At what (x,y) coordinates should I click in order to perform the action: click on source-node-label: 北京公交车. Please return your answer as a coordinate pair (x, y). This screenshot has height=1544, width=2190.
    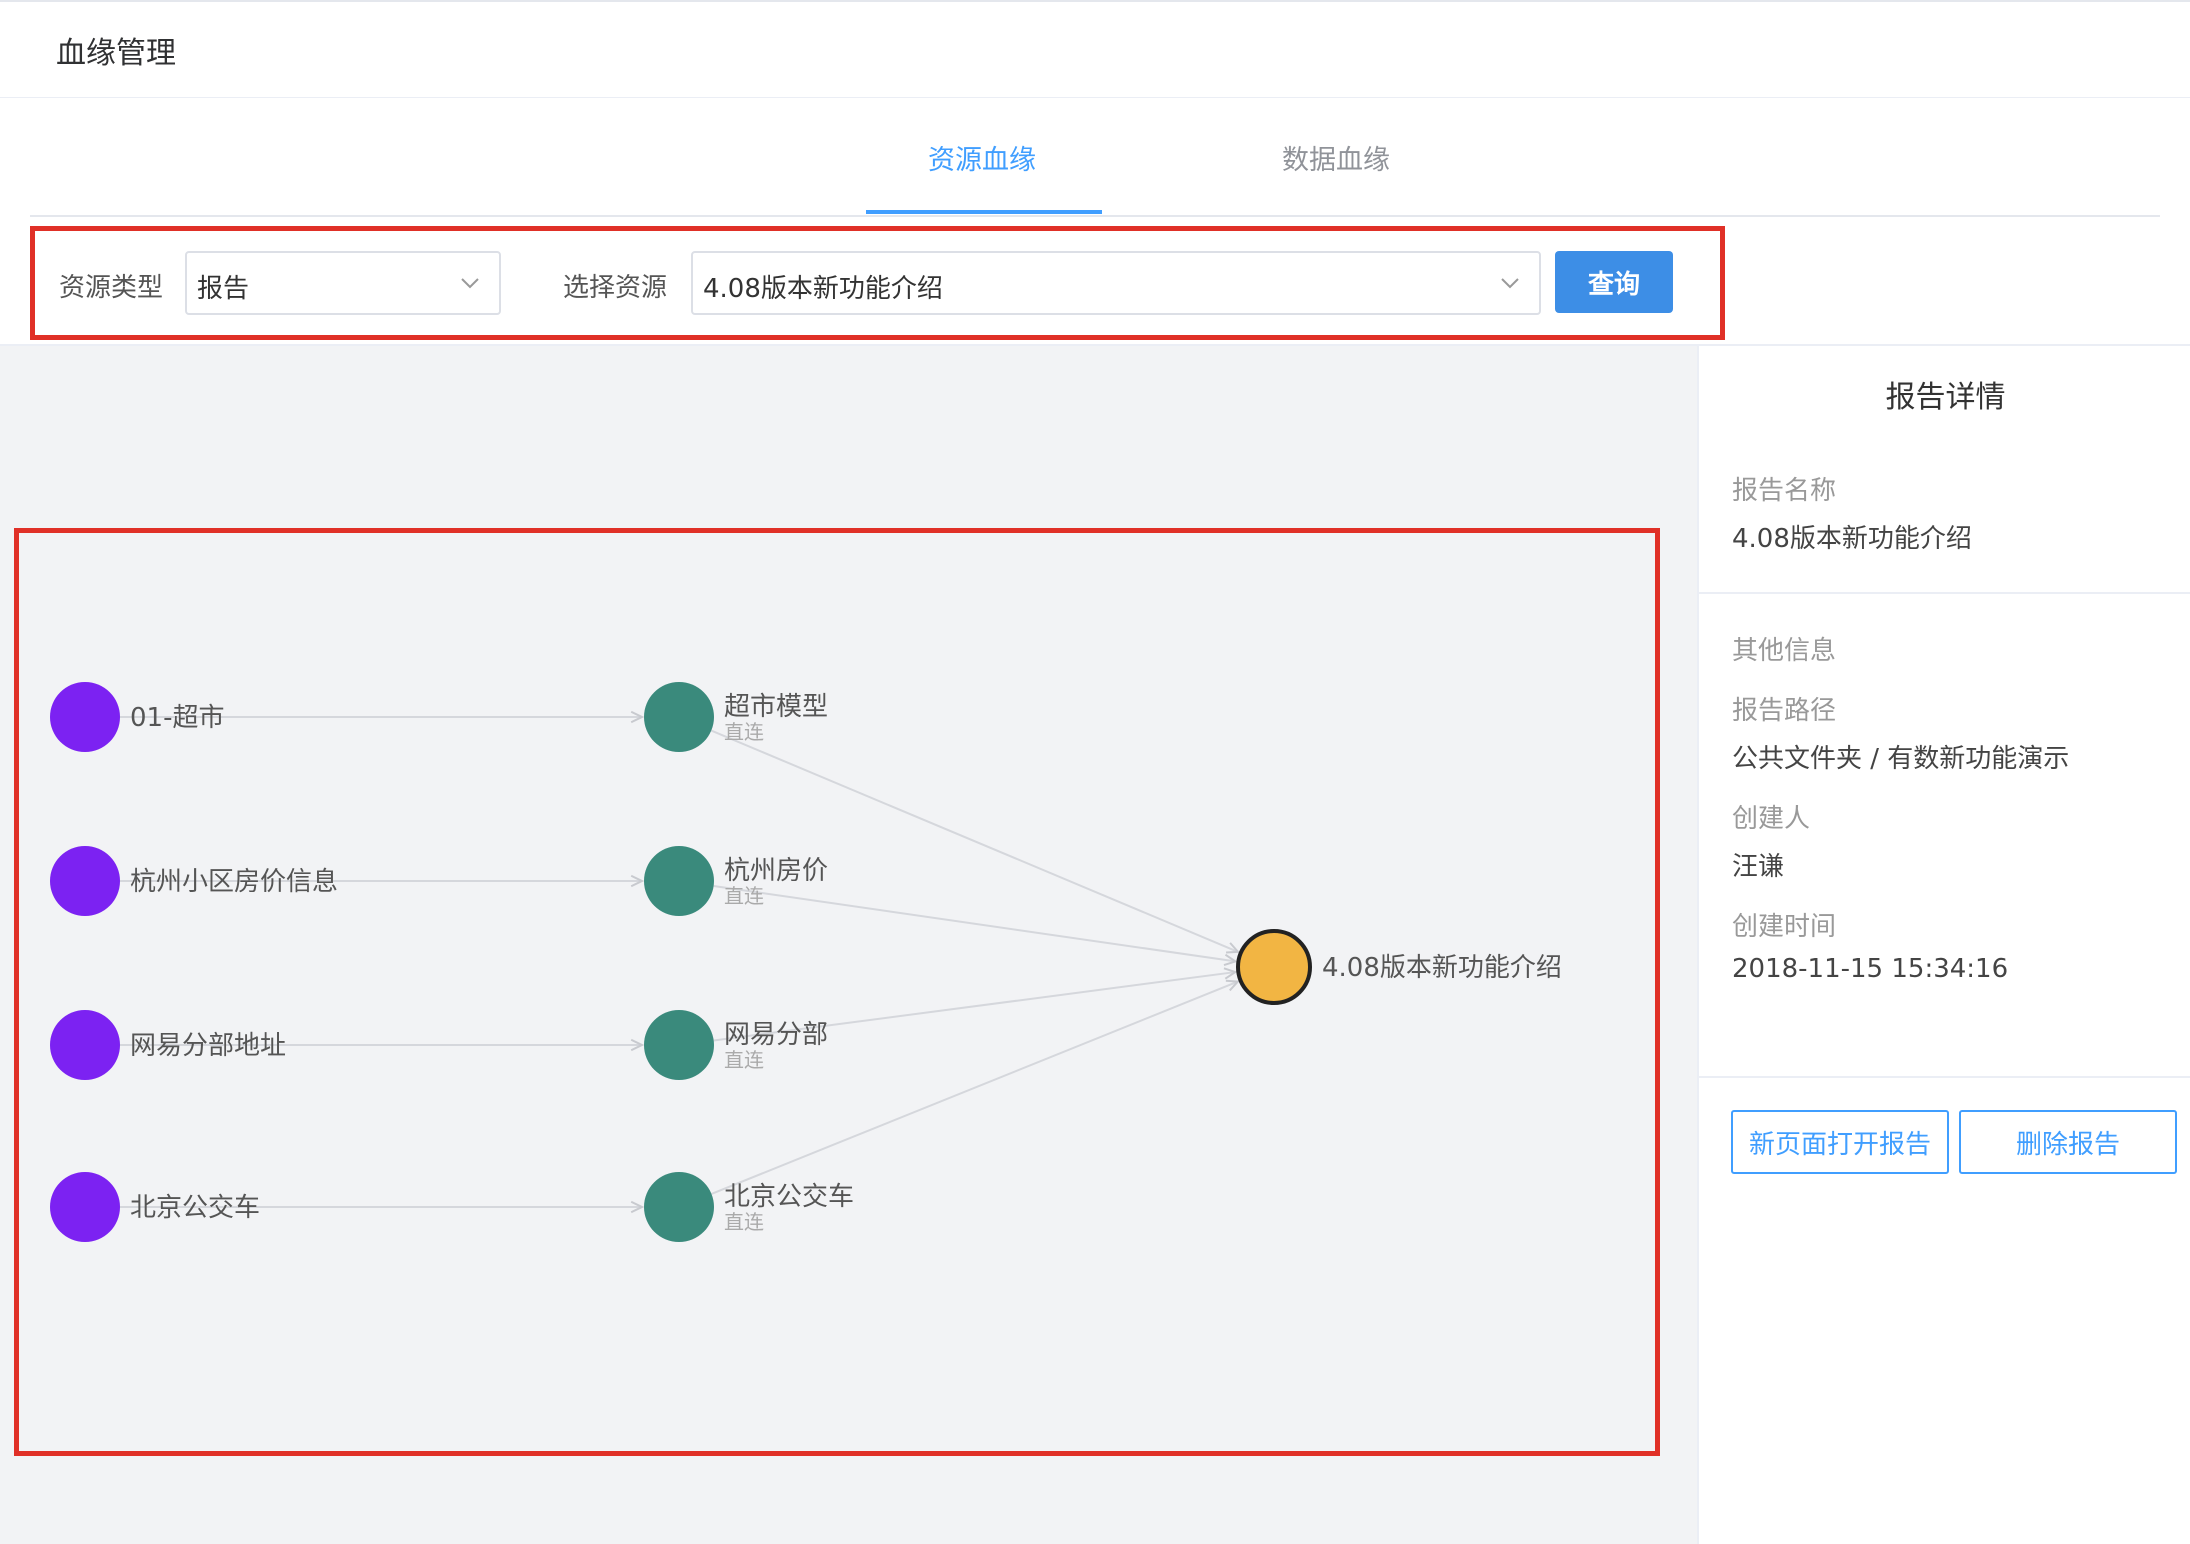
    Looking at the image, I should click on (195, 1208).